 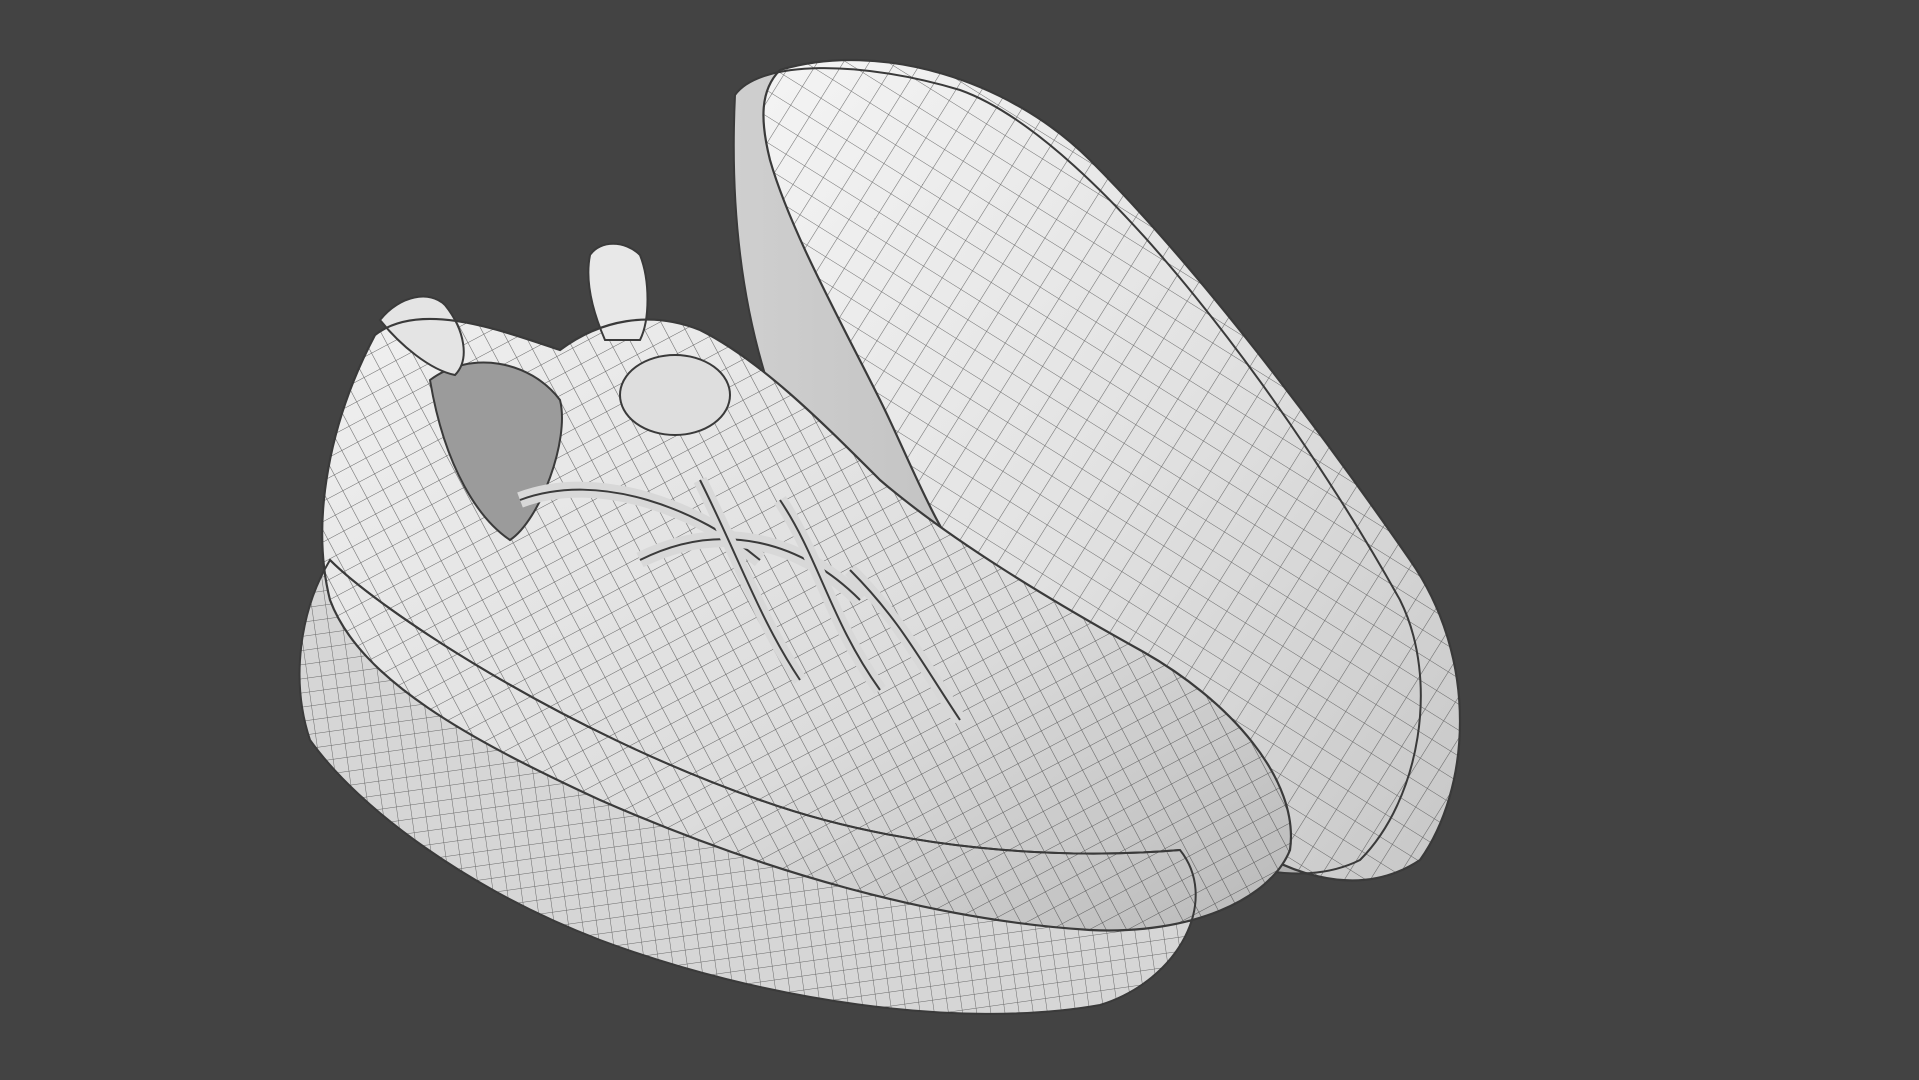 What do you see at coordinates (618, 291) in the screenshot?
I see `left-shoe-tongue-loop` at bounding box center [618, 291].